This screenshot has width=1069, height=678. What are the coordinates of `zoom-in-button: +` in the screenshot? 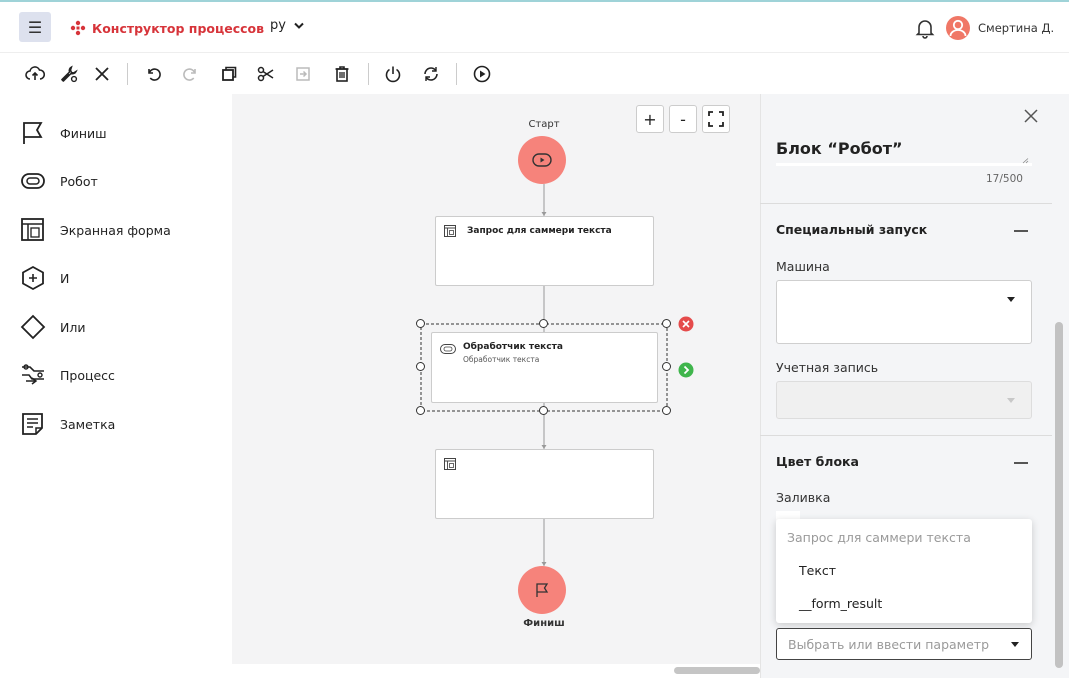 It's located at (650, 119).